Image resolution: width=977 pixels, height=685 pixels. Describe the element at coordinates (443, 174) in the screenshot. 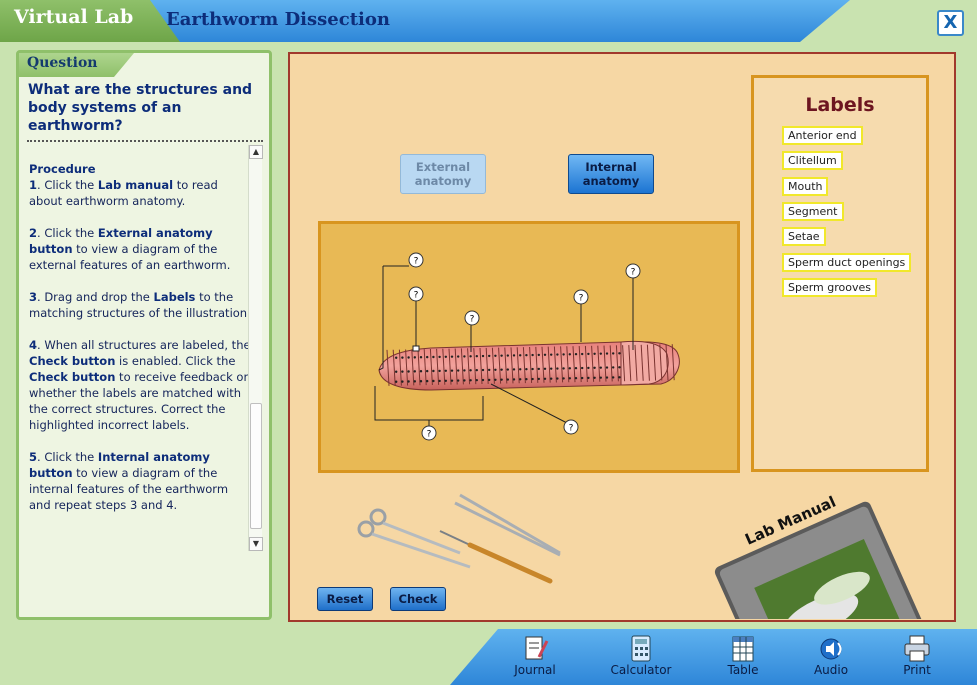

I see `external-anatomy-button: External anatomy` at that location.